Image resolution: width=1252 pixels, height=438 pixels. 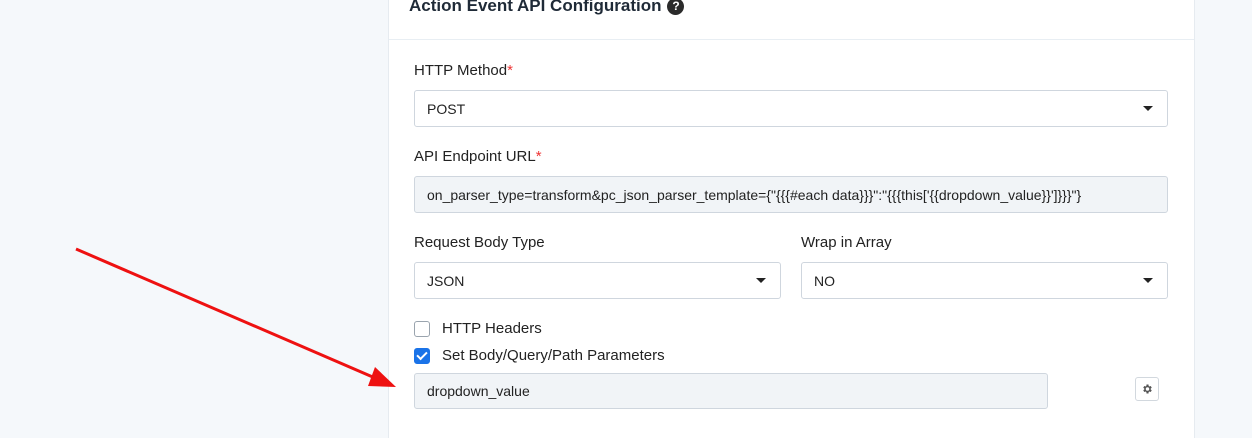 I want to click on card-title: Action Event API Configuration ?, so click(x=547, y=8).